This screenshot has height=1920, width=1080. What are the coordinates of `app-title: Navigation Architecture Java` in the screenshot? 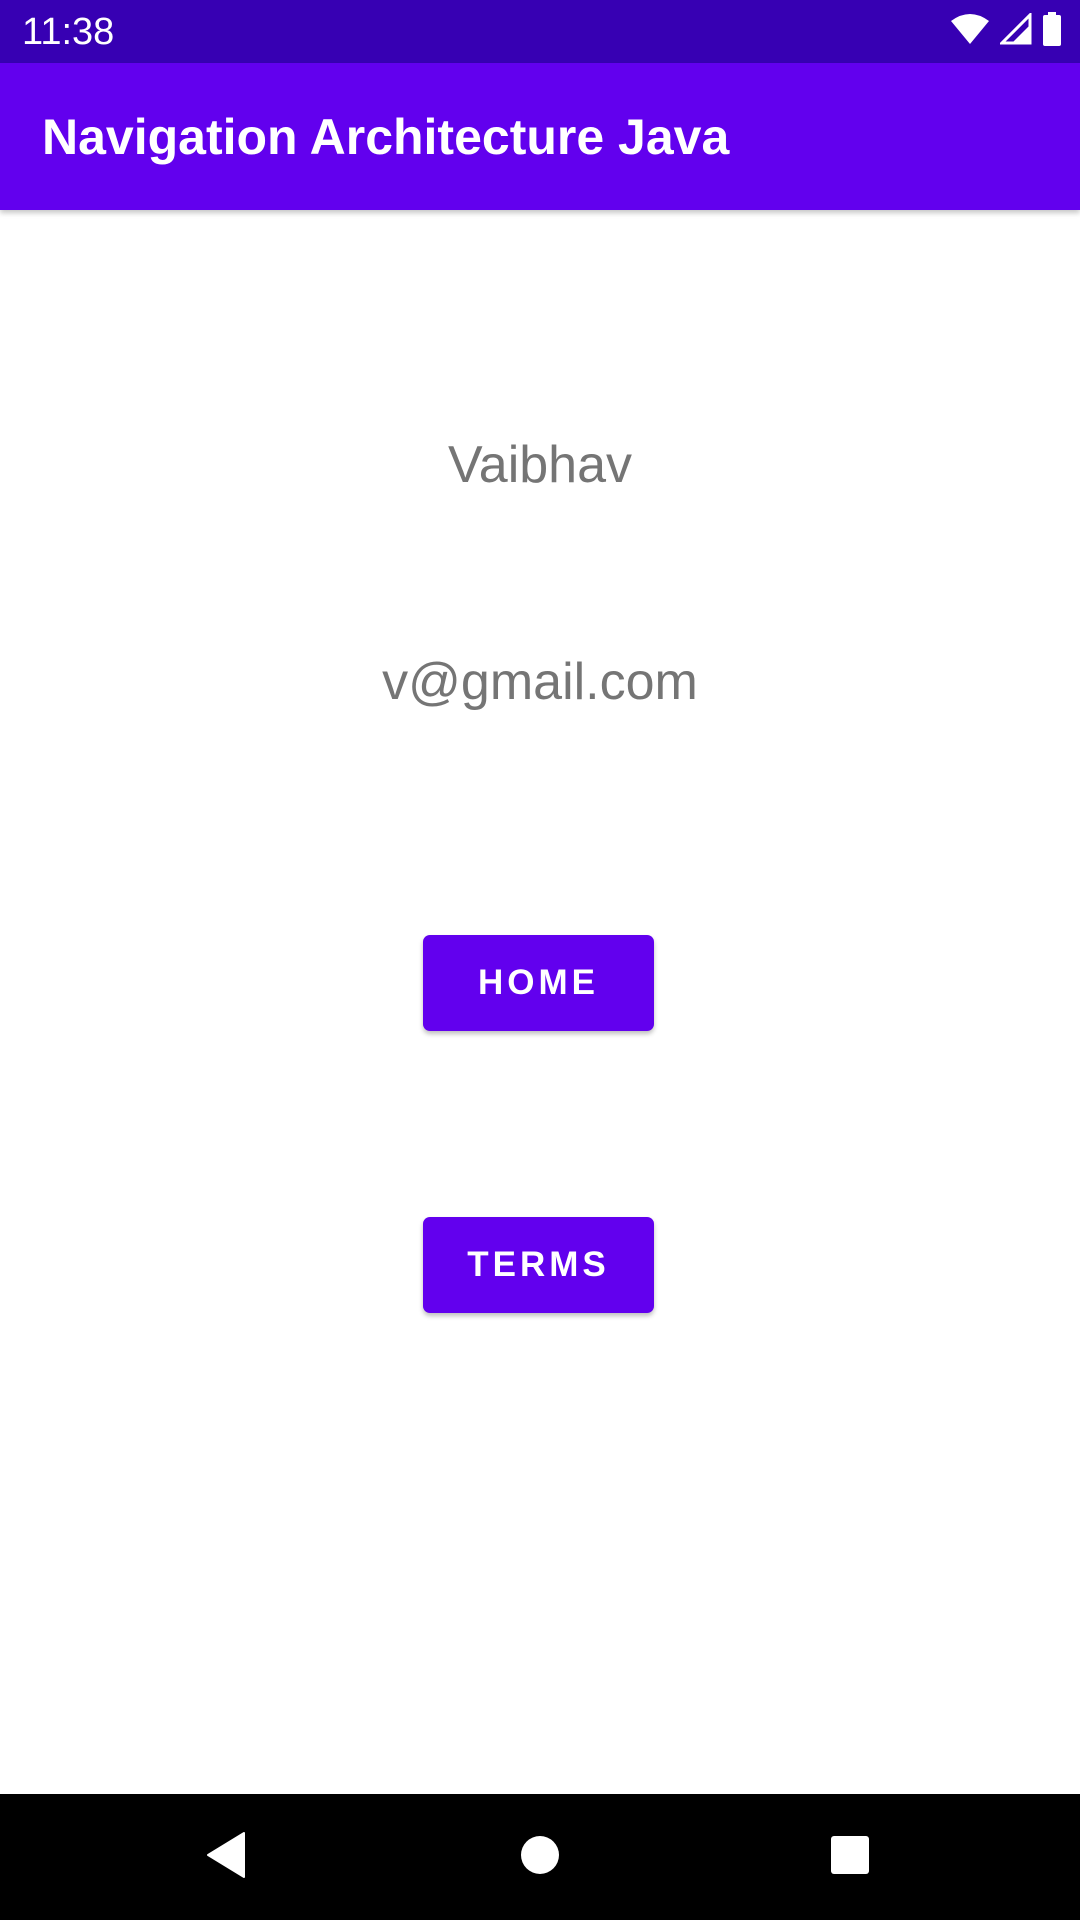 It's located at (386, 137).